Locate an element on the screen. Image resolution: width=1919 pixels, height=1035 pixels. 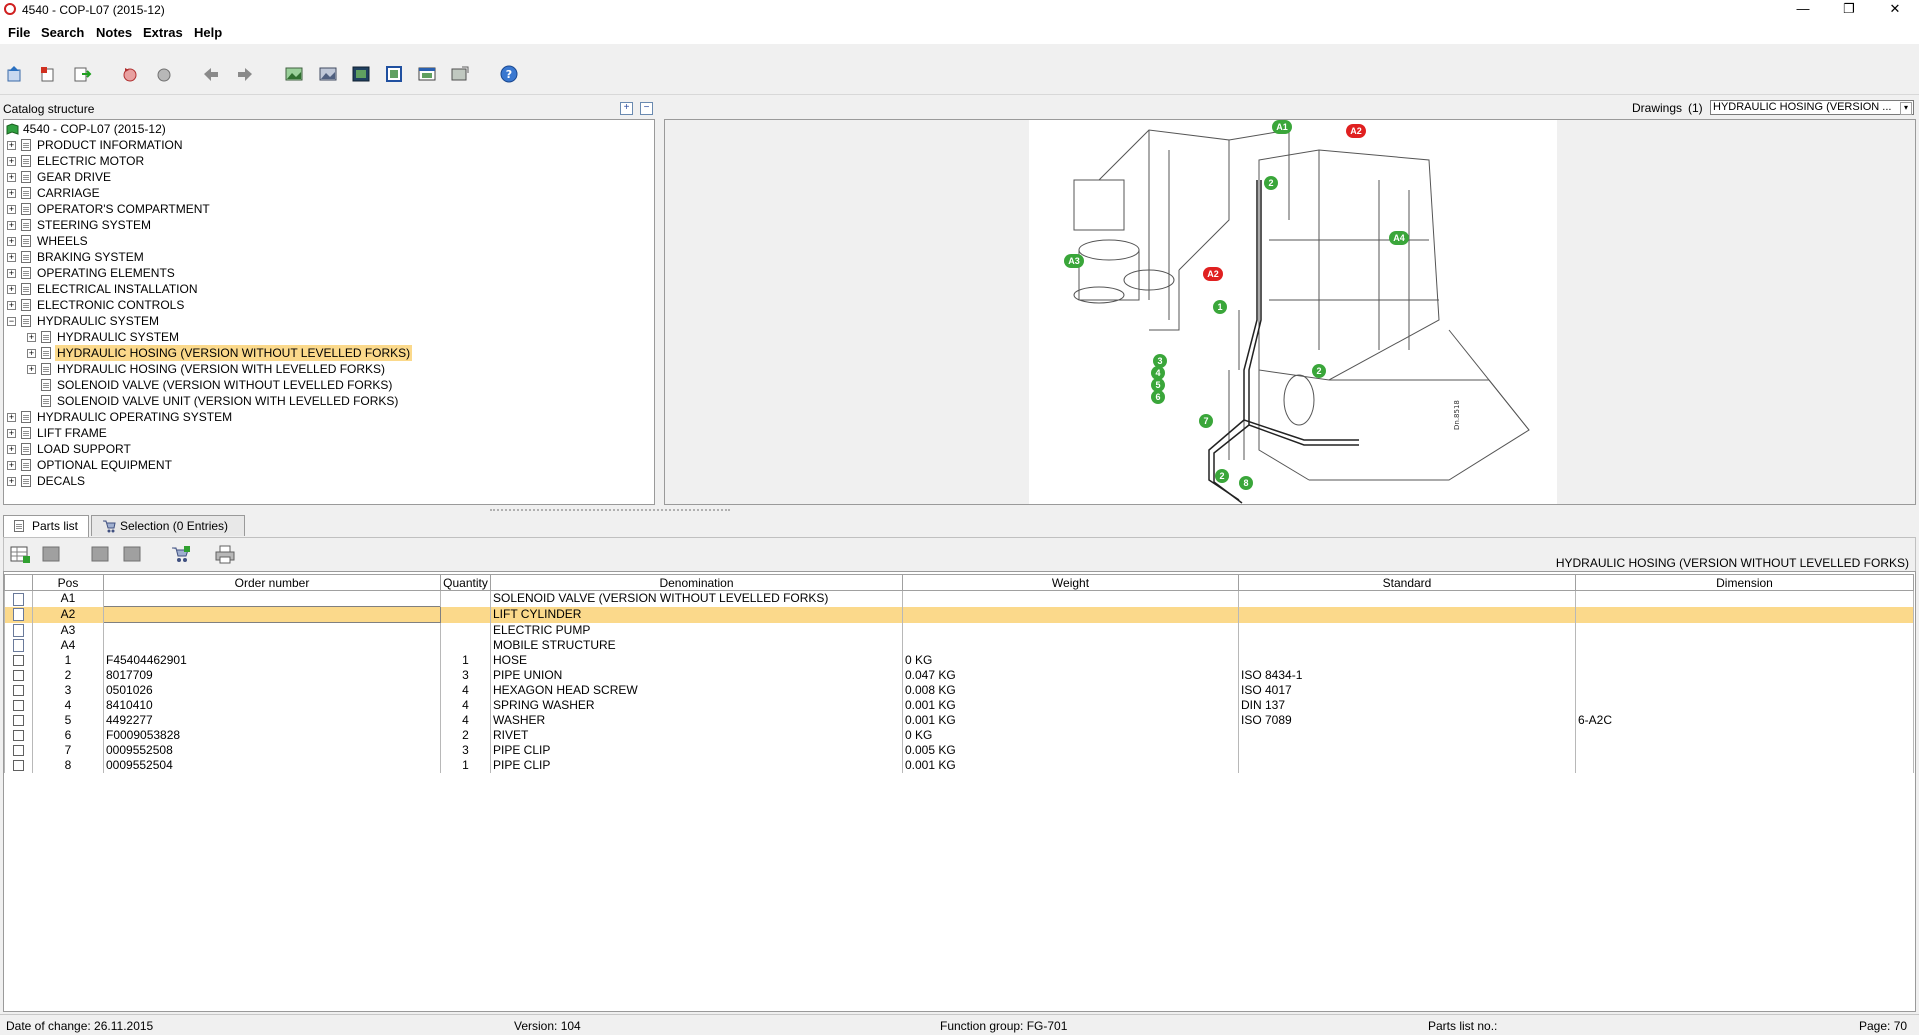
callout-8: 8 is located at coordinates (1246, 483).